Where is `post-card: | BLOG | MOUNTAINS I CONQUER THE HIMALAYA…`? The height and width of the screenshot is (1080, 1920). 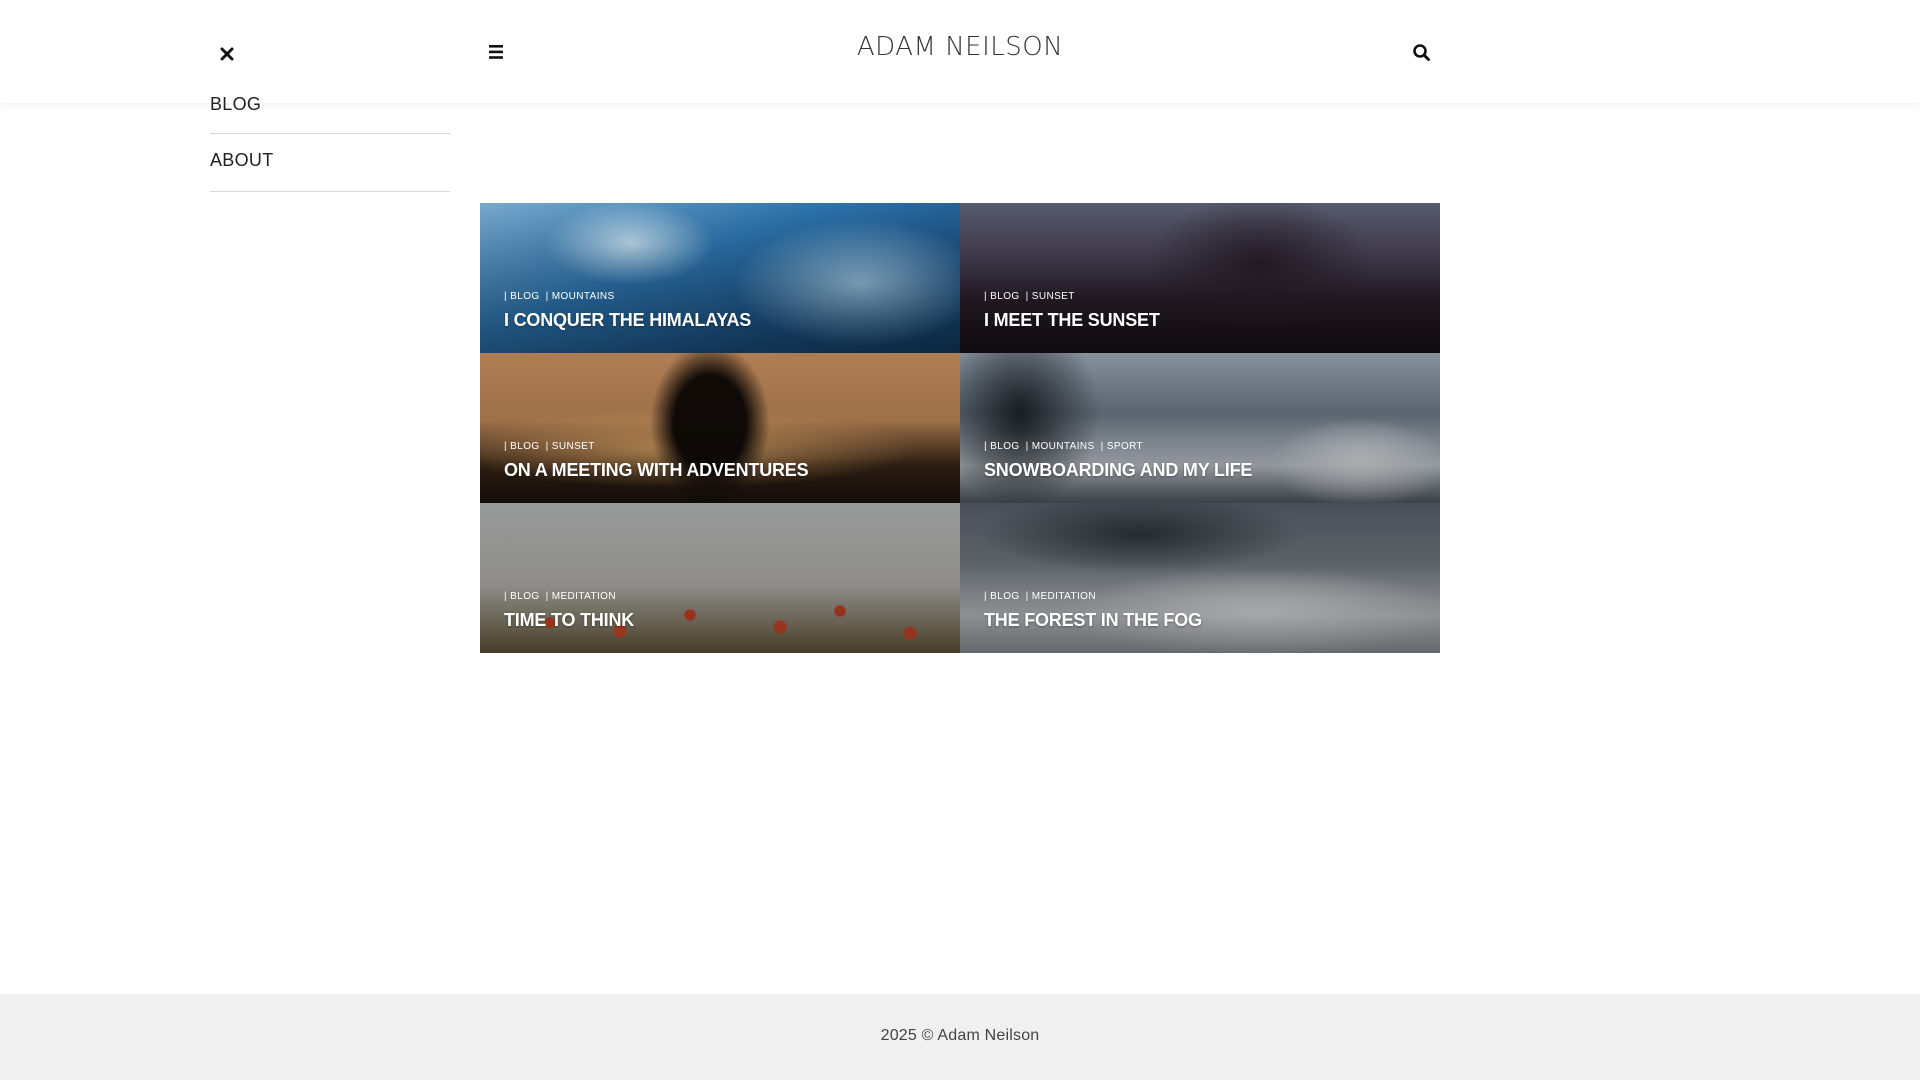
post-card: | BLOG | MOUNTAINS I CONQUER THE HIMALAYA… is located at coordinates (720, 278).